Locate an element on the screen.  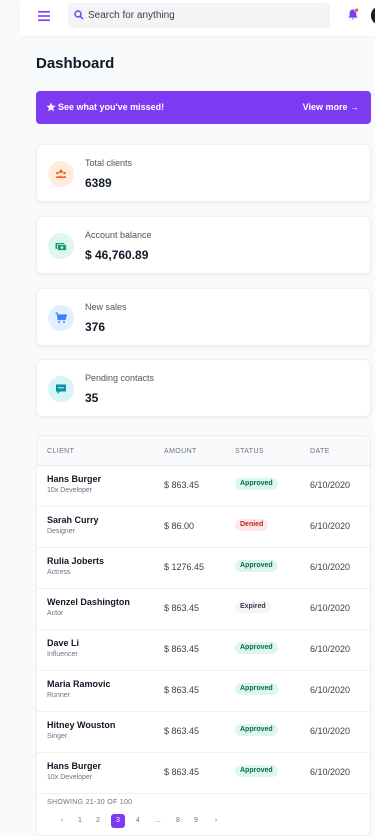
status-badge: Denied is located at coordinates (252, 525).